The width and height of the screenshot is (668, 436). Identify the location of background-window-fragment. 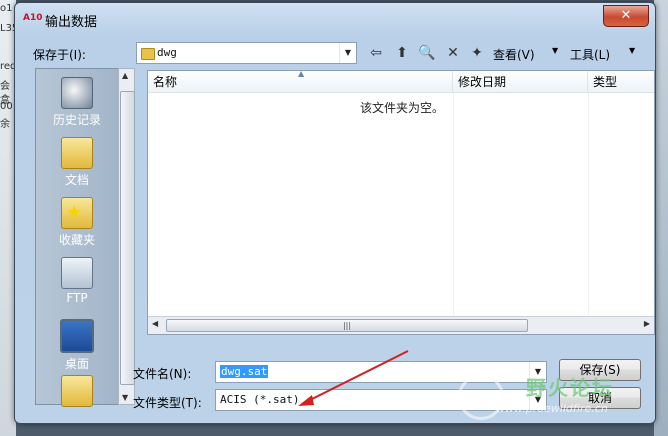
(661, 218).